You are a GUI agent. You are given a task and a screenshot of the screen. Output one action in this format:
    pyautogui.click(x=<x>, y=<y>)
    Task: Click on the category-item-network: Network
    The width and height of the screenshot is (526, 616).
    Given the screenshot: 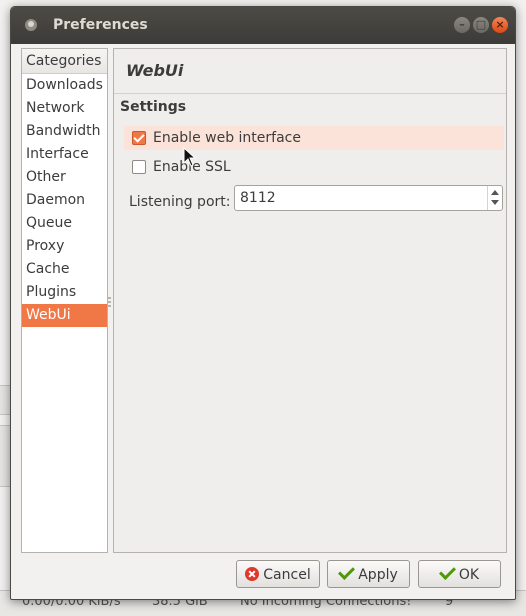 What is the action you would take?
    pyautogui.click(x=64, y=108)
    